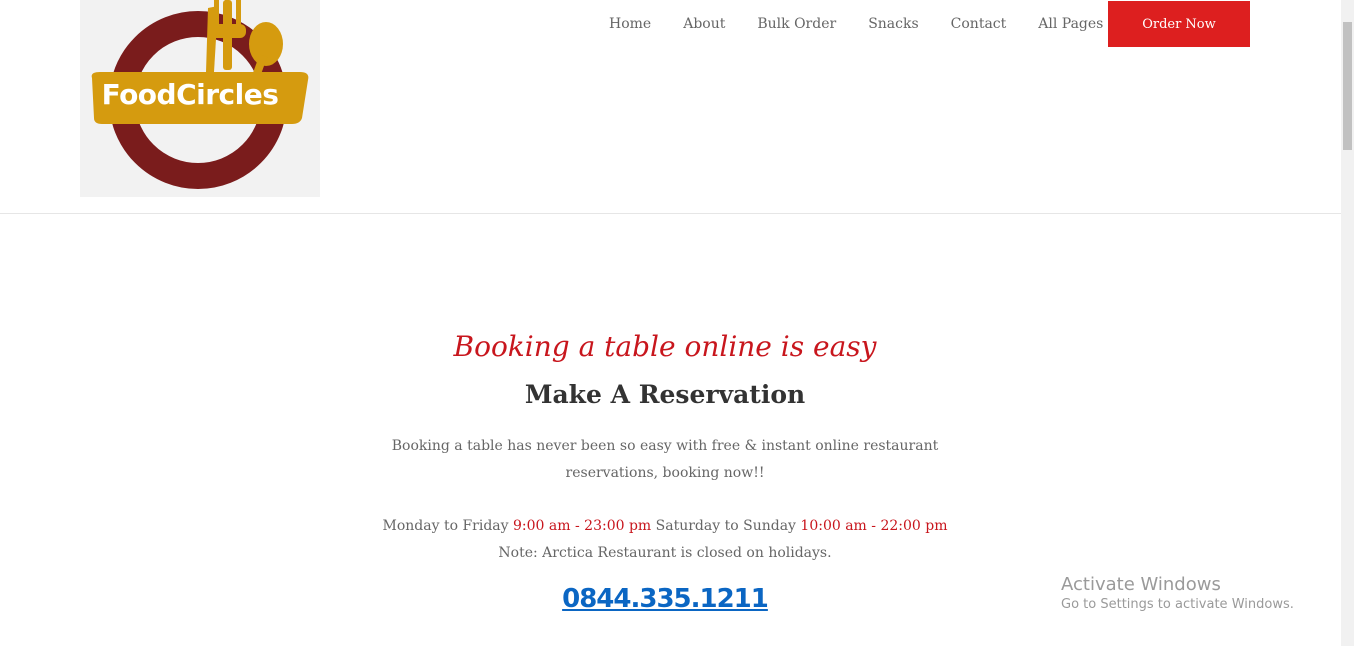 The image size is (1354, 646). Describe the element at coordinates (630, 24) in the screenshot. I see `nav-item-home: Home` at that location.